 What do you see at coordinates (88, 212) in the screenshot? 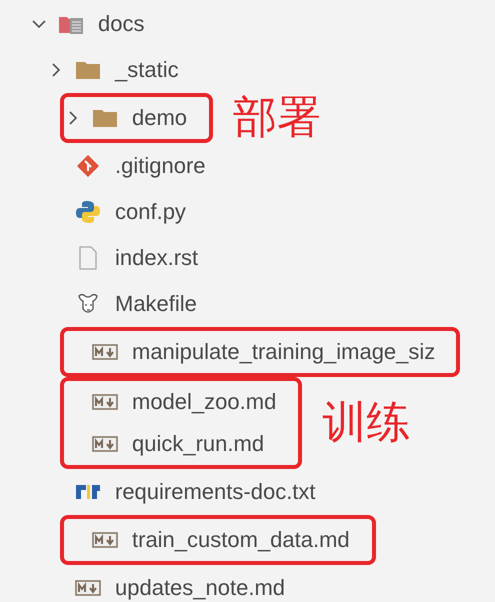
I see `python-icon` at bounding box center [88, 212].